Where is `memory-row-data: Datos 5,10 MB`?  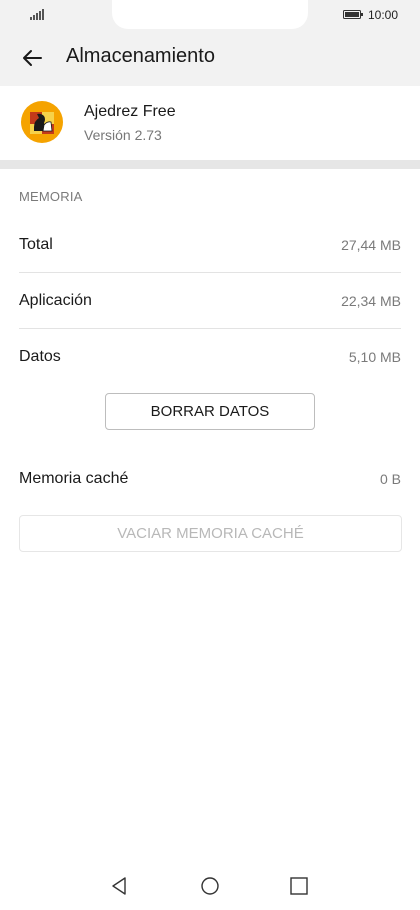 memory-row-data: Datos 5,10 MB is located at coordinates (210, 357).